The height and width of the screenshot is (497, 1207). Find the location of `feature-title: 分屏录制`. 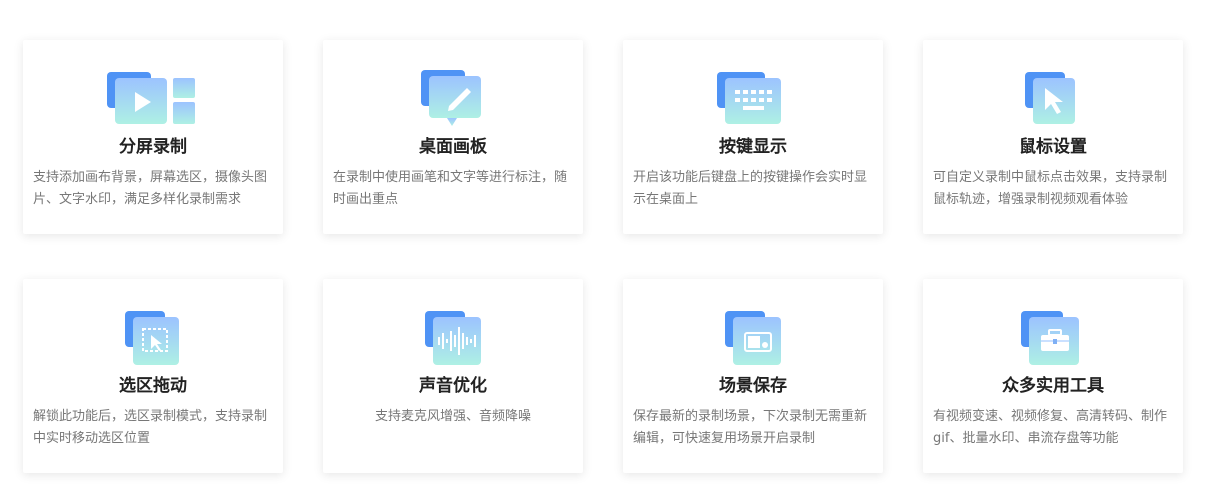

feature-title: 分屏录制 is located at coordinates (153, 147).